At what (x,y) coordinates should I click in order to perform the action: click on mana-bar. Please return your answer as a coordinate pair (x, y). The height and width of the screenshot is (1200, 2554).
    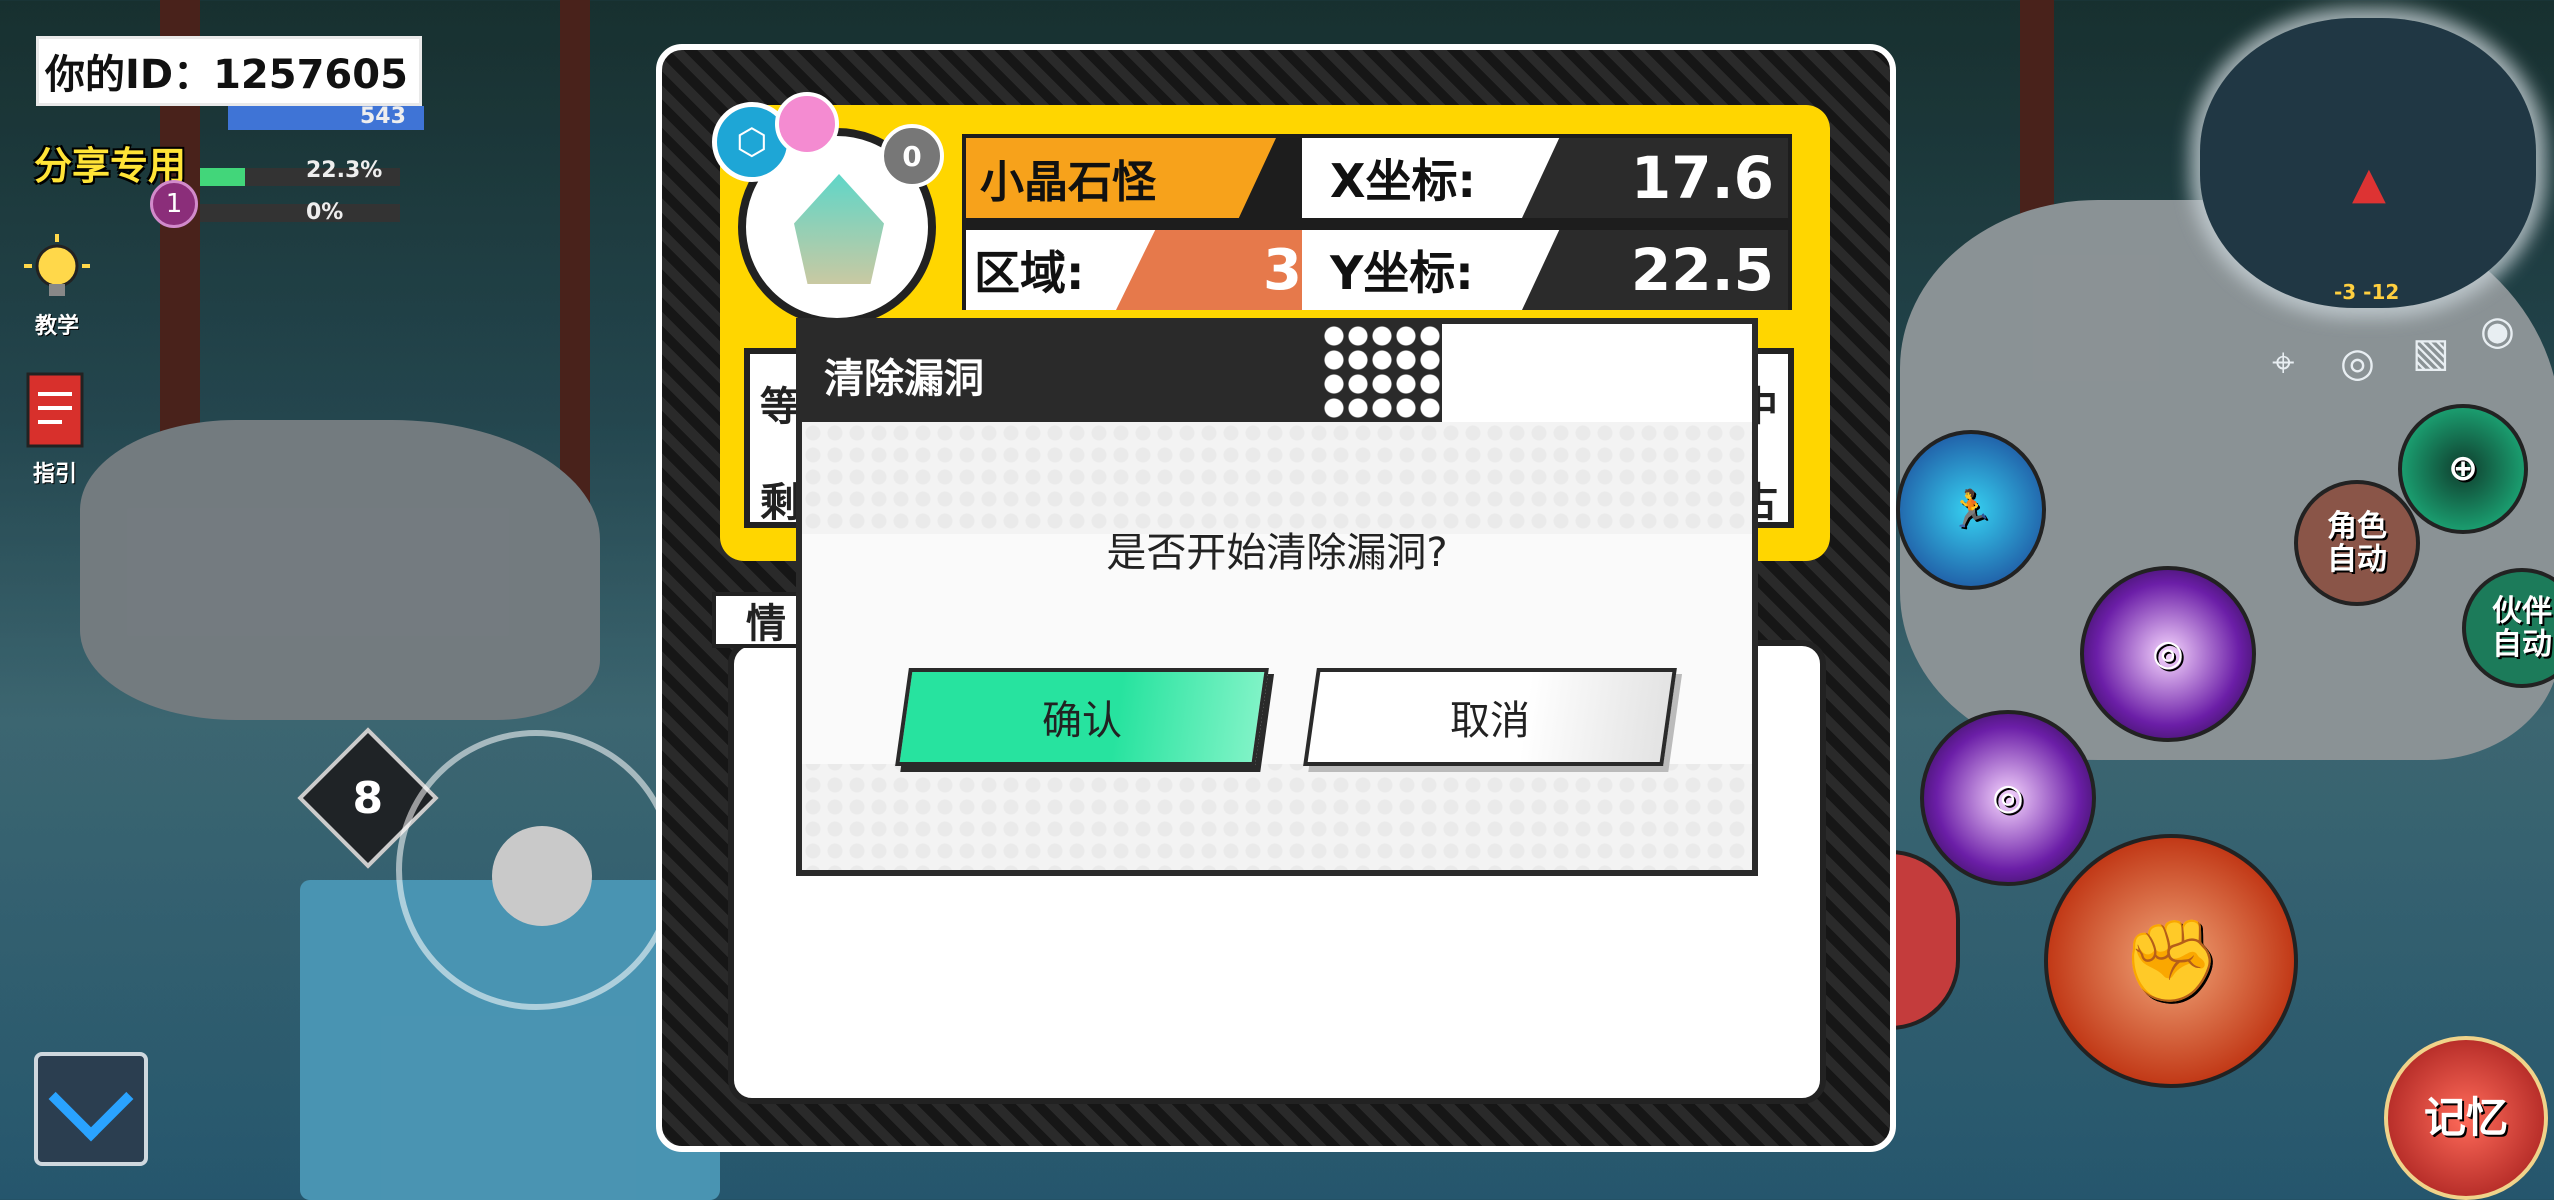
    Looking at the image, I should click on (300, 213).